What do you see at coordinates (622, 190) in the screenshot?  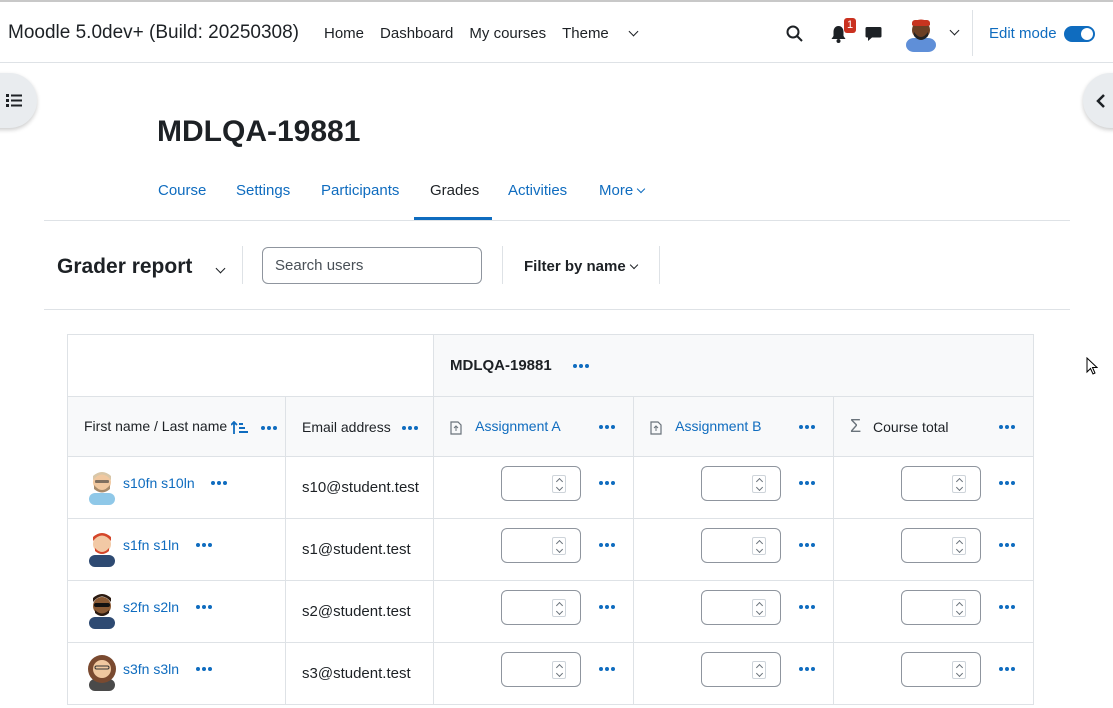 I see `tab-more: More` at bounding box center [622, 190].